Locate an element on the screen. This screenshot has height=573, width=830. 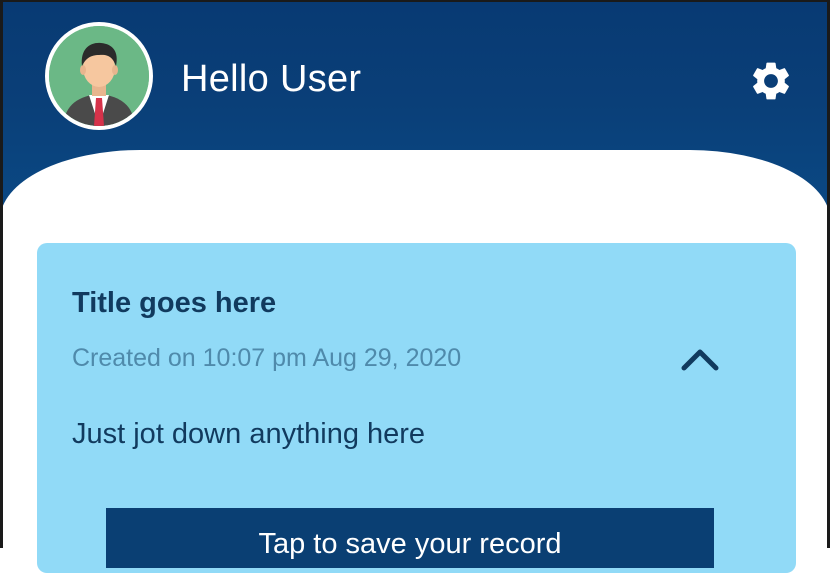
greeting-text: Hello User is located at coordinates (271, 79).